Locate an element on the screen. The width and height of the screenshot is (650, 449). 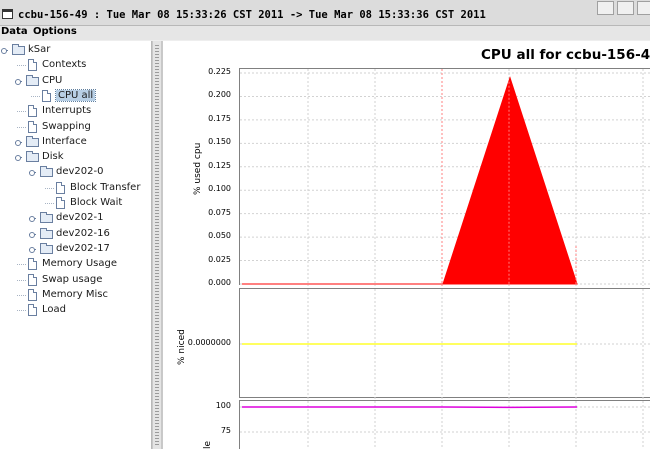
close-button is located at coordinates (643, 8).